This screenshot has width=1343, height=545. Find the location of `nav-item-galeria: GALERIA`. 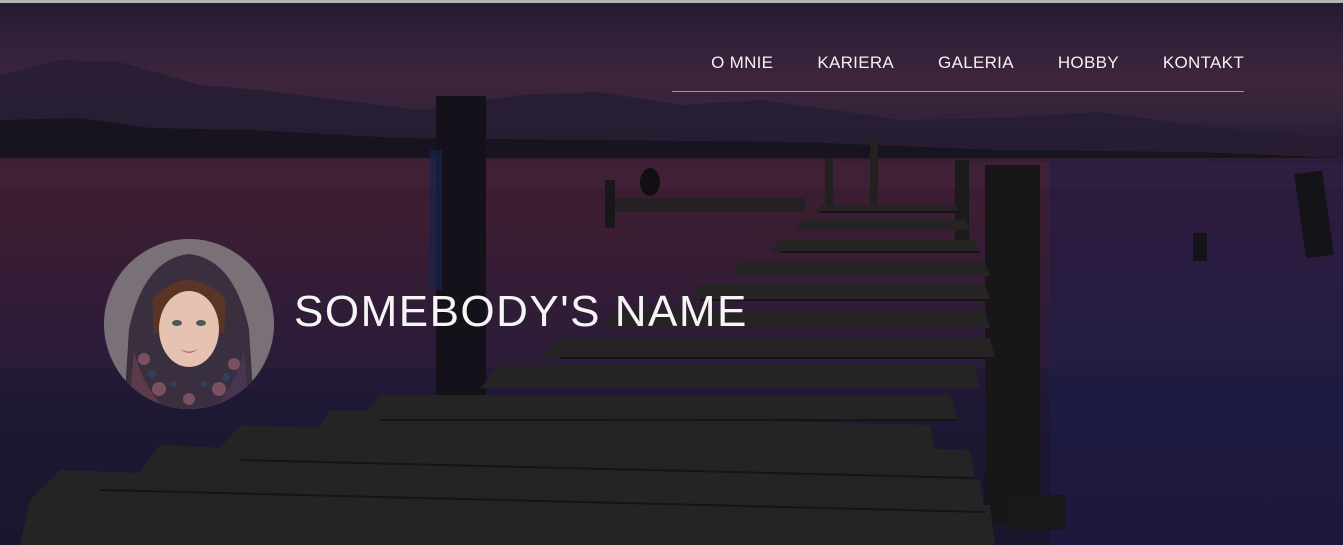

nav-item-galeria: GALERIA is located at coordinates (976, 63).